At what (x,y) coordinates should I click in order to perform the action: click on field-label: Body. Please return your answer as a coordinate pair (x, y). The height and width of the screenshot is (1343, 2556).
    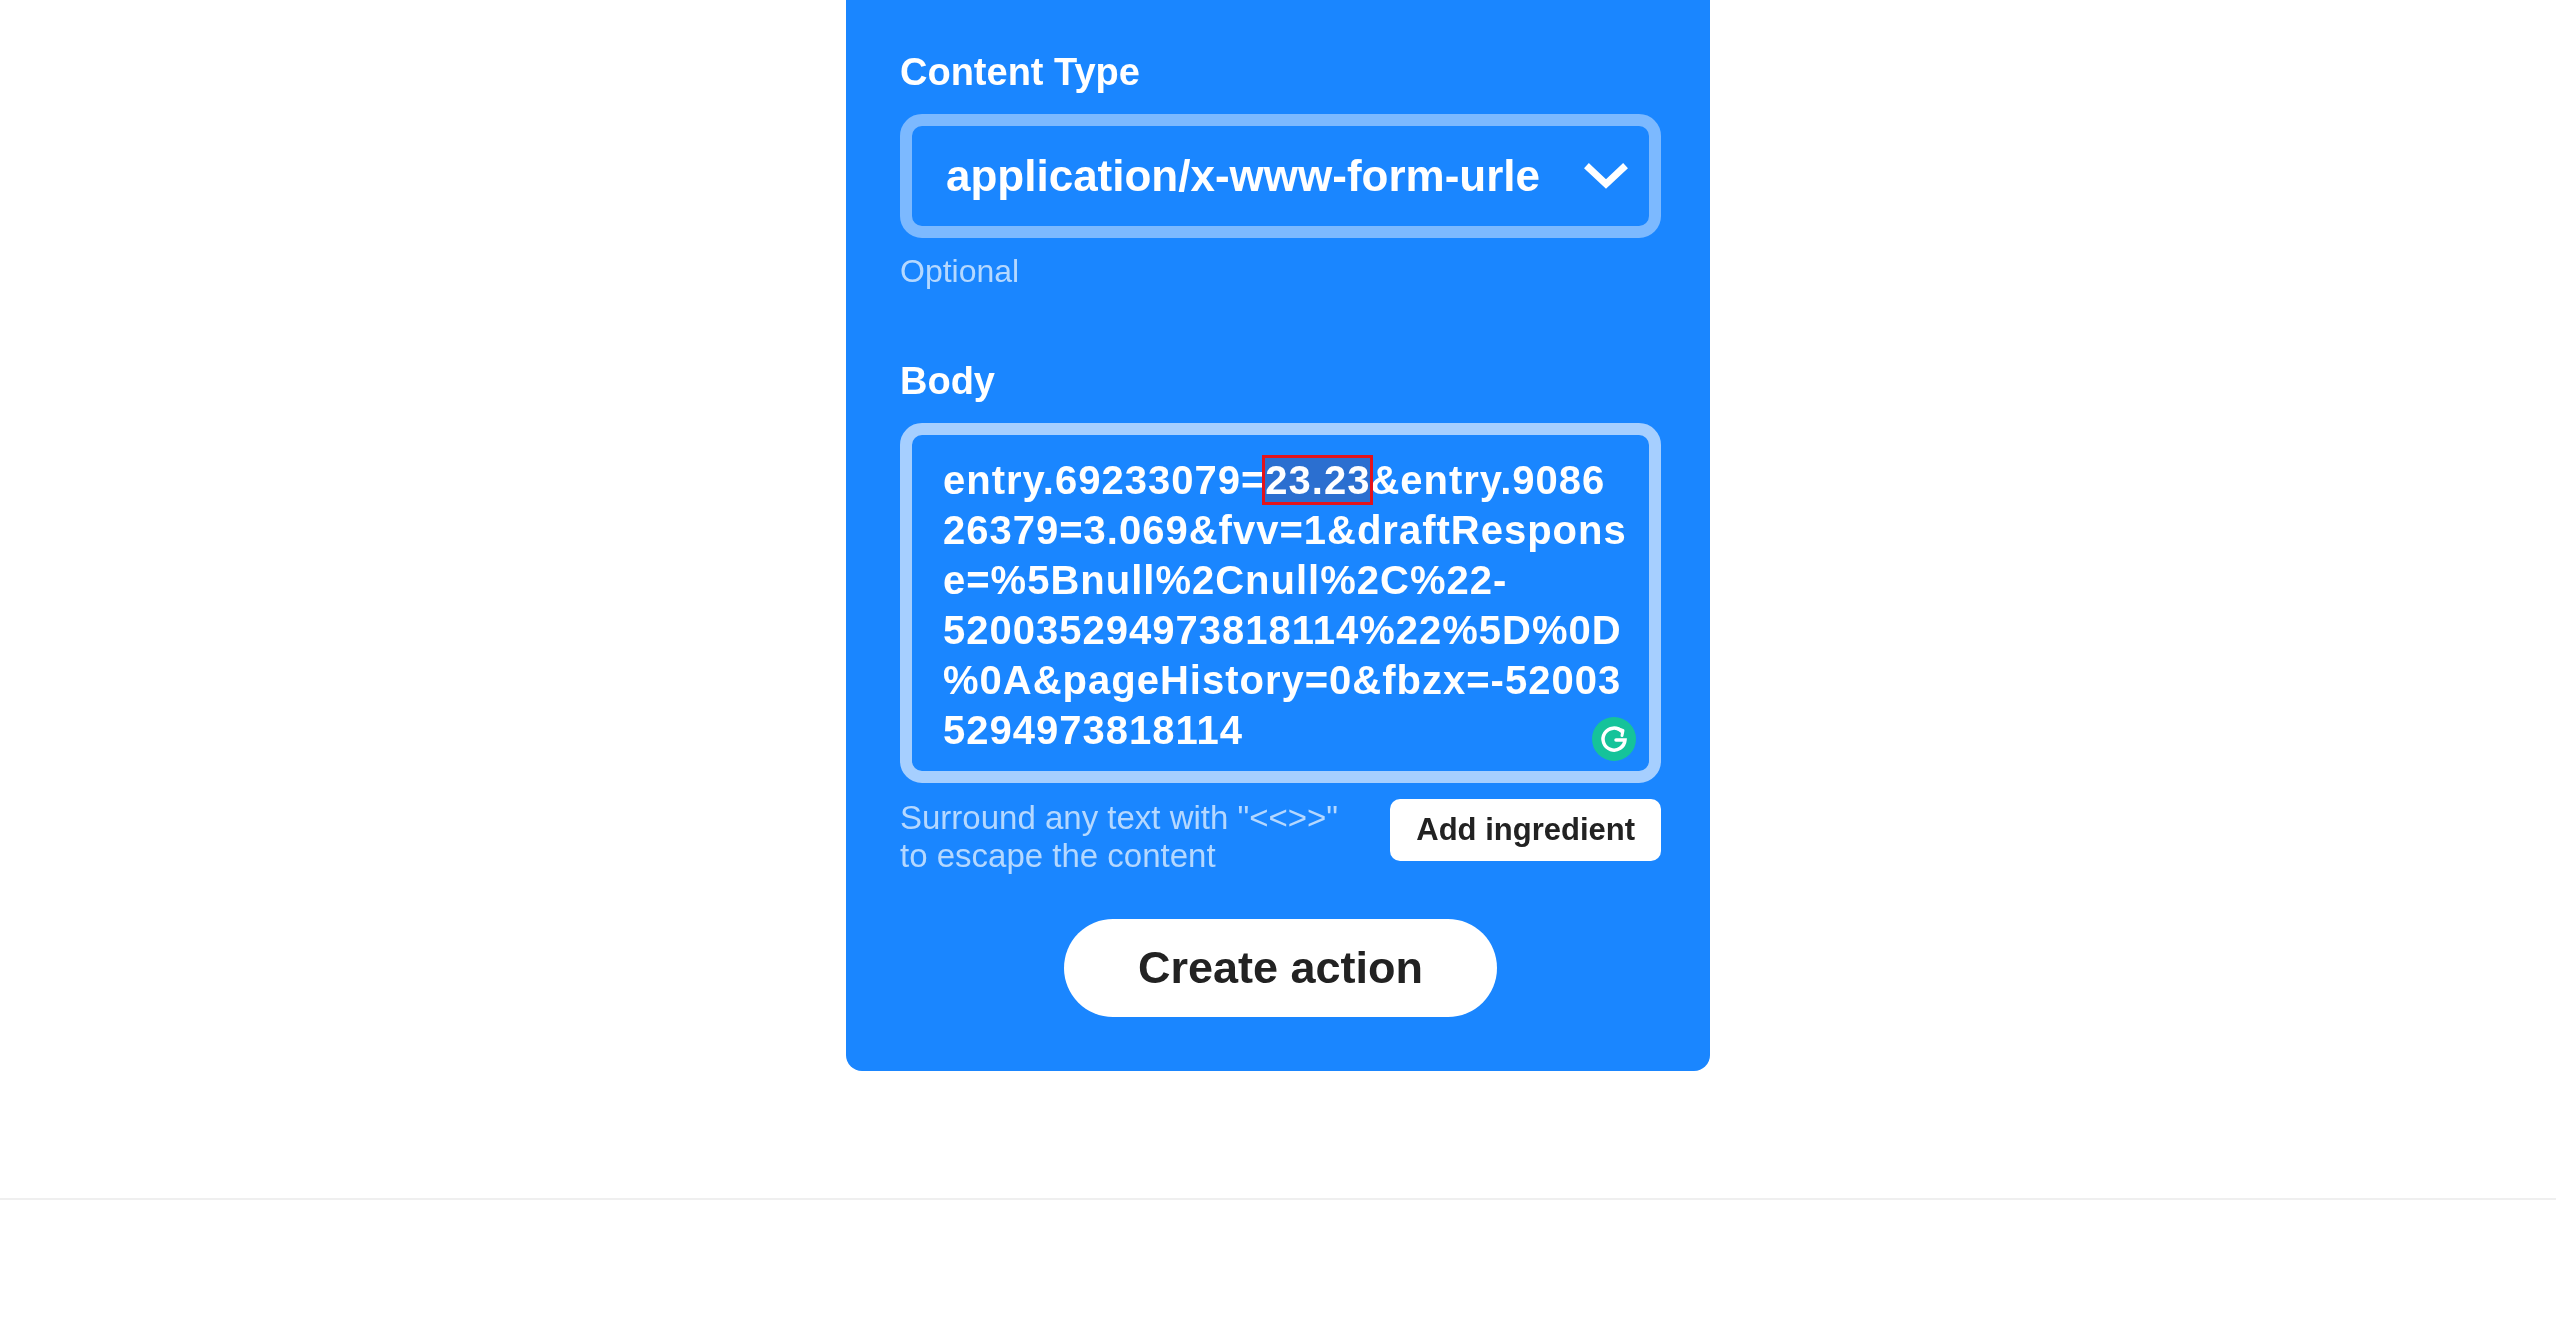
    Looking at the image, I should click on (948, 381).